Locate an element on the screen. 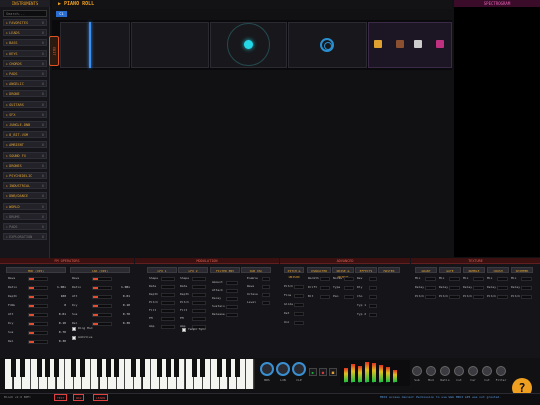 The image size is (540, 405). wave-icon is located at coordinates (440, 44).